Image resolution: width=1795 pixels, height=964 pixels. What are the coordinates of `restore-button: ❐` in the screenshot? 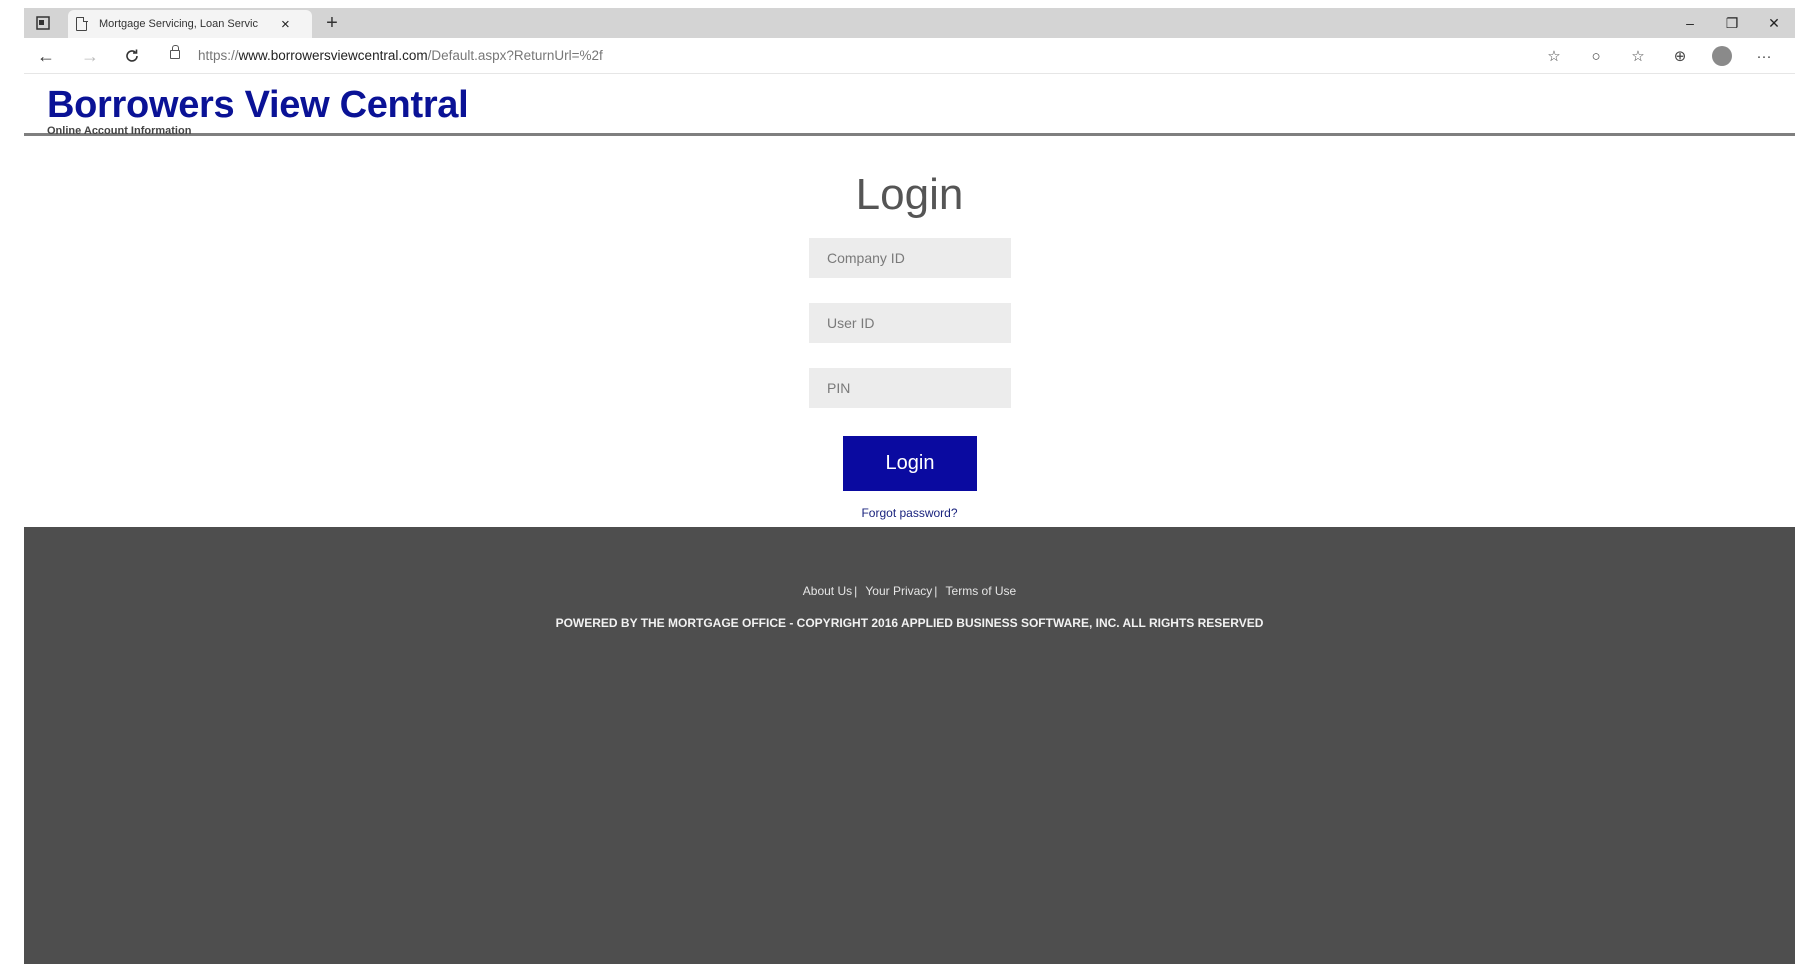 It's located at (1732, 23).